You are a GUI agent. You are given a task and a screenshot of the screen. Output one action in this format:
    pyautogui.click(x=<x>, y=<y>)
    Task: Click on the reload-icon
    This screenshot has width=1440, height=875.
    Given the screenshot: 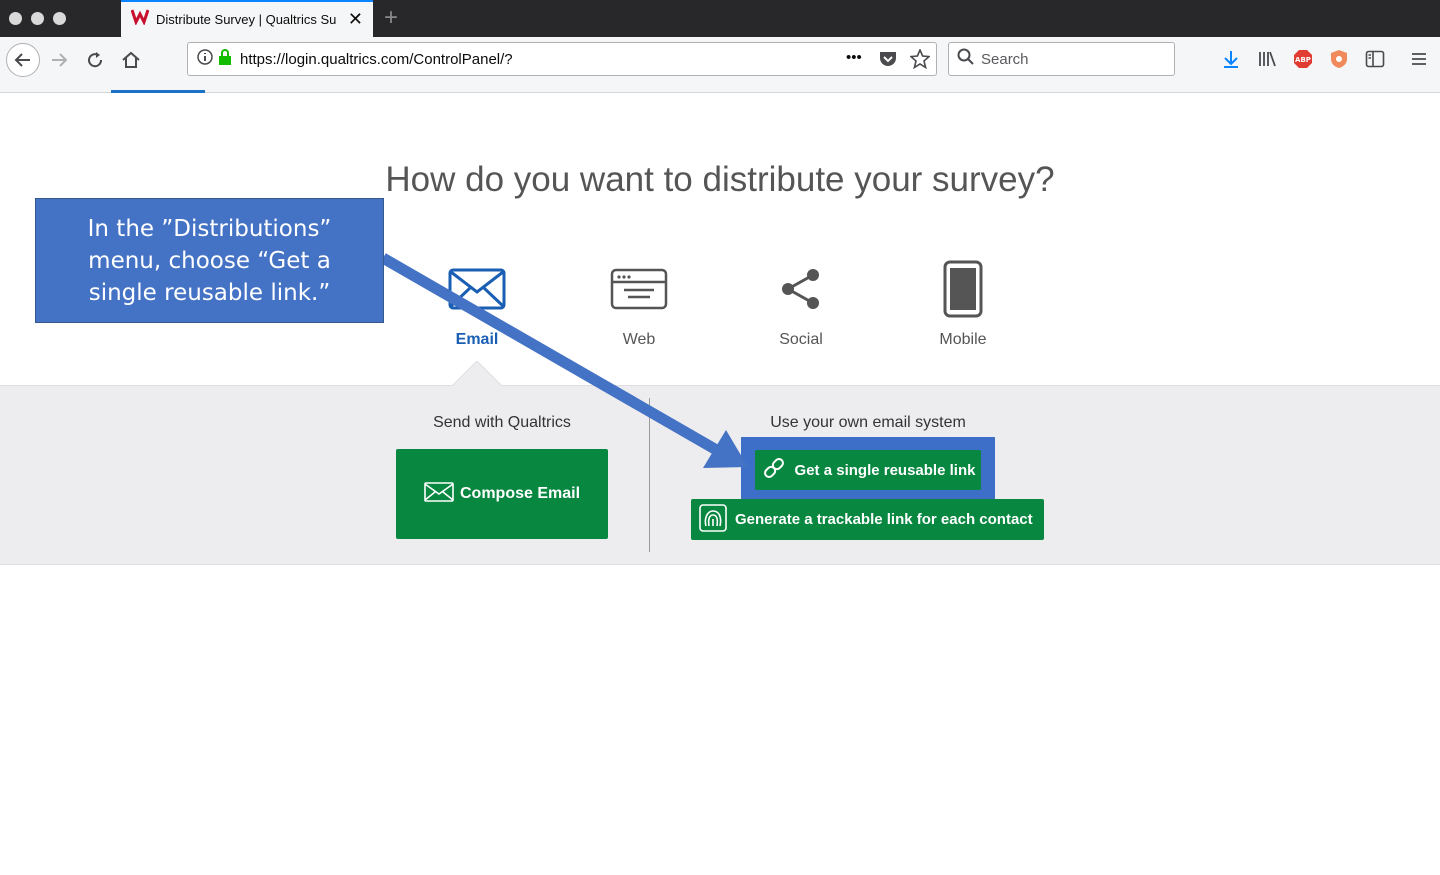 What is the action you would take?
    pyautogui.click(x=95, y=60)
    